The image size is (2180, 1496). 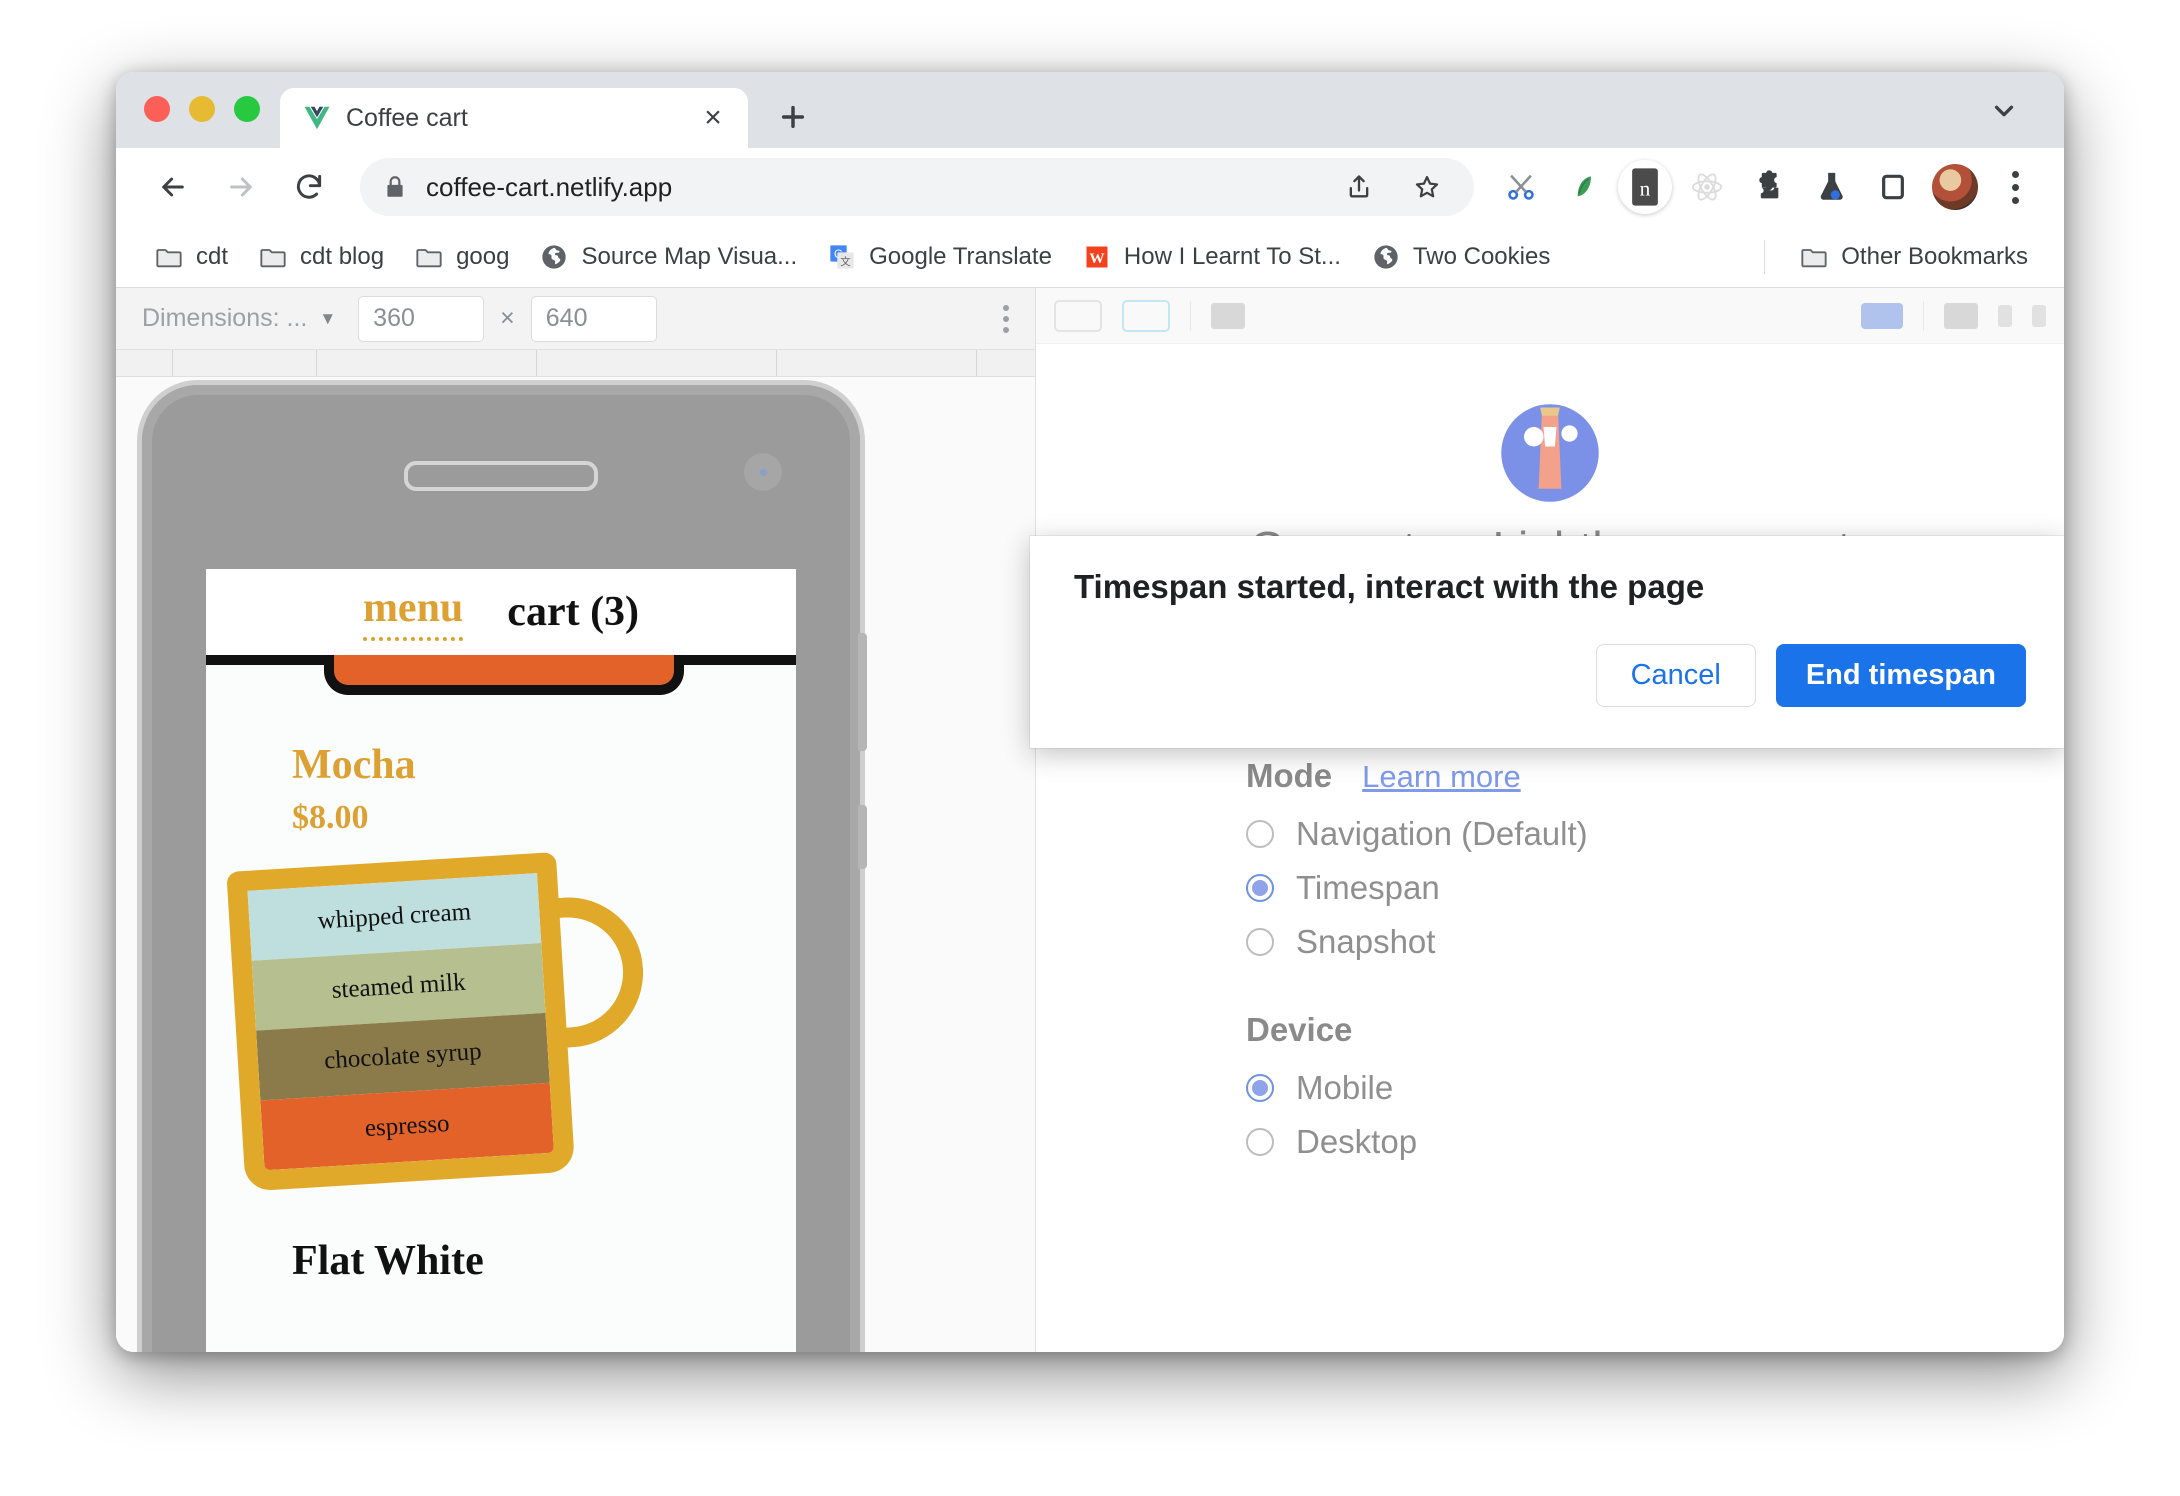 I want to click on mode-section-header: Mode Learn more, so click(x=1588, y=776).